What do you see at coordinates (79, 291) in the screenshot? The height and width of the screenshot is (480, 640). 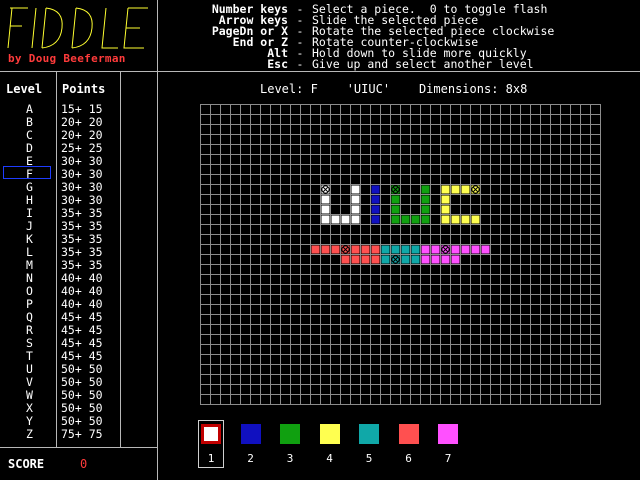 I see `level-row-o: O 40+ 40` at bounding box center [79, 291].